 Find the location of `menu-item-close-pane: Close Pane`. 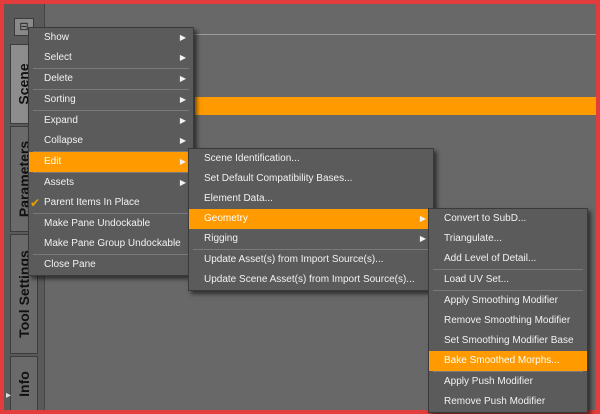

menu-item-close-pane: Close Pane is located at coordinates (111, 265).